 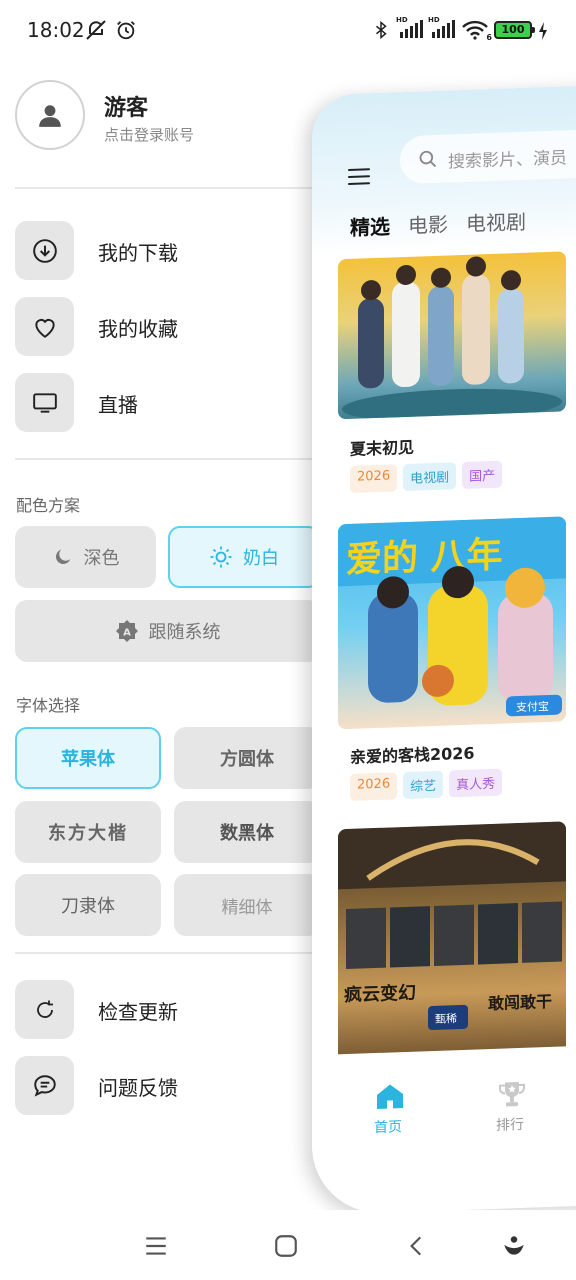 What do you see at coordinates (48, 705) in the screenshot?
I see `font-section-label: 字体选择` at bounding box center [48, 705].